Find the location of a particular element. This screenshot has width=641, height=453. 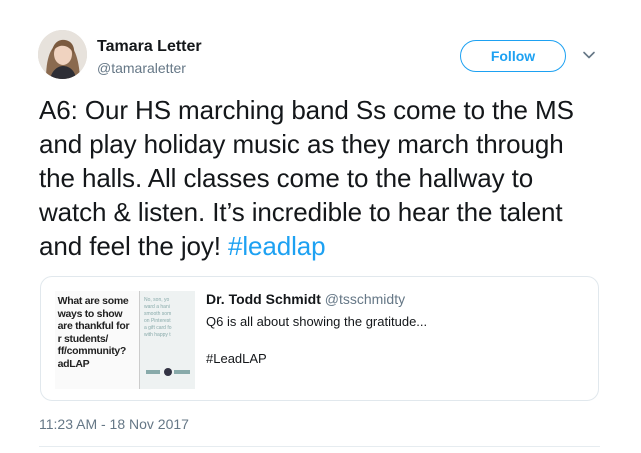

follow-button: Follow is located at coordinates (513, 56).